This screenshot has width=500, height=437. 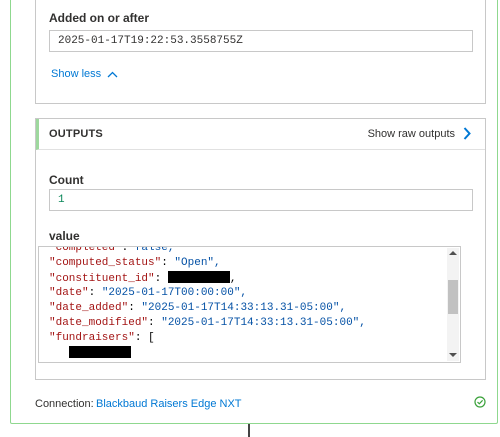 What do you see at coordinates (453, 297) in the screenshot?
I see `scroll-thumb` at bounding box center [453, 297].